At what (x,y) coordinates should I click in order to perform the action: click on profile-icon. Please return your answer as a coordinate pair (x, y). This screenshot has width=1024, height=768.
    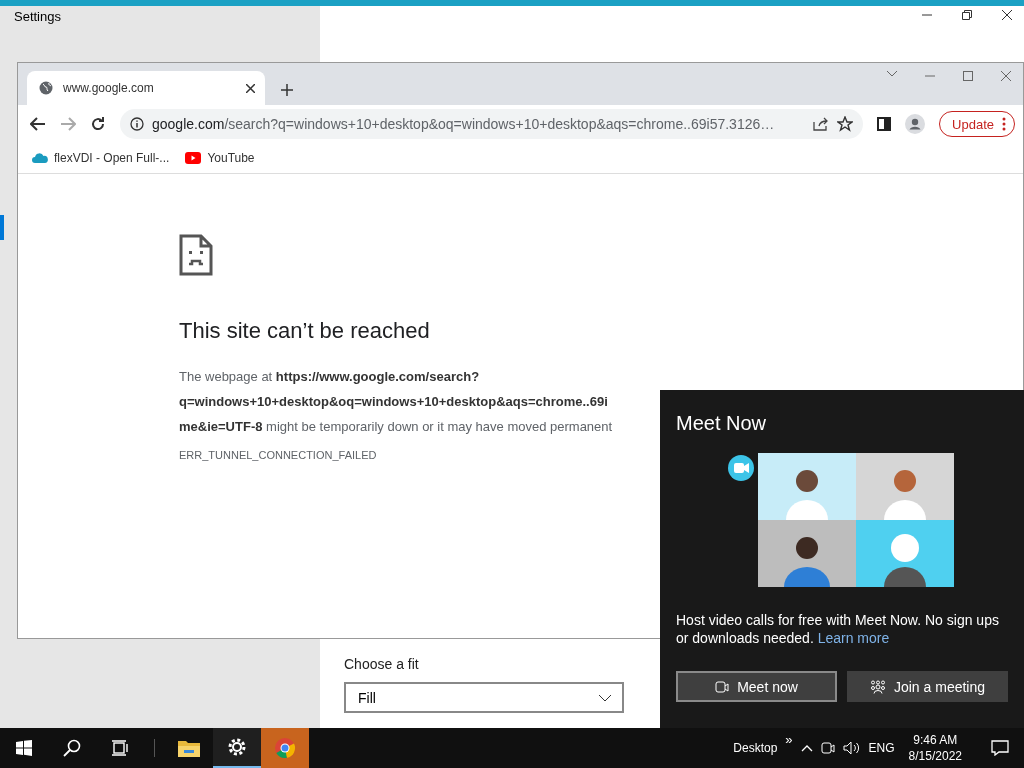
    Looking at the image, I should click on (915, 124).